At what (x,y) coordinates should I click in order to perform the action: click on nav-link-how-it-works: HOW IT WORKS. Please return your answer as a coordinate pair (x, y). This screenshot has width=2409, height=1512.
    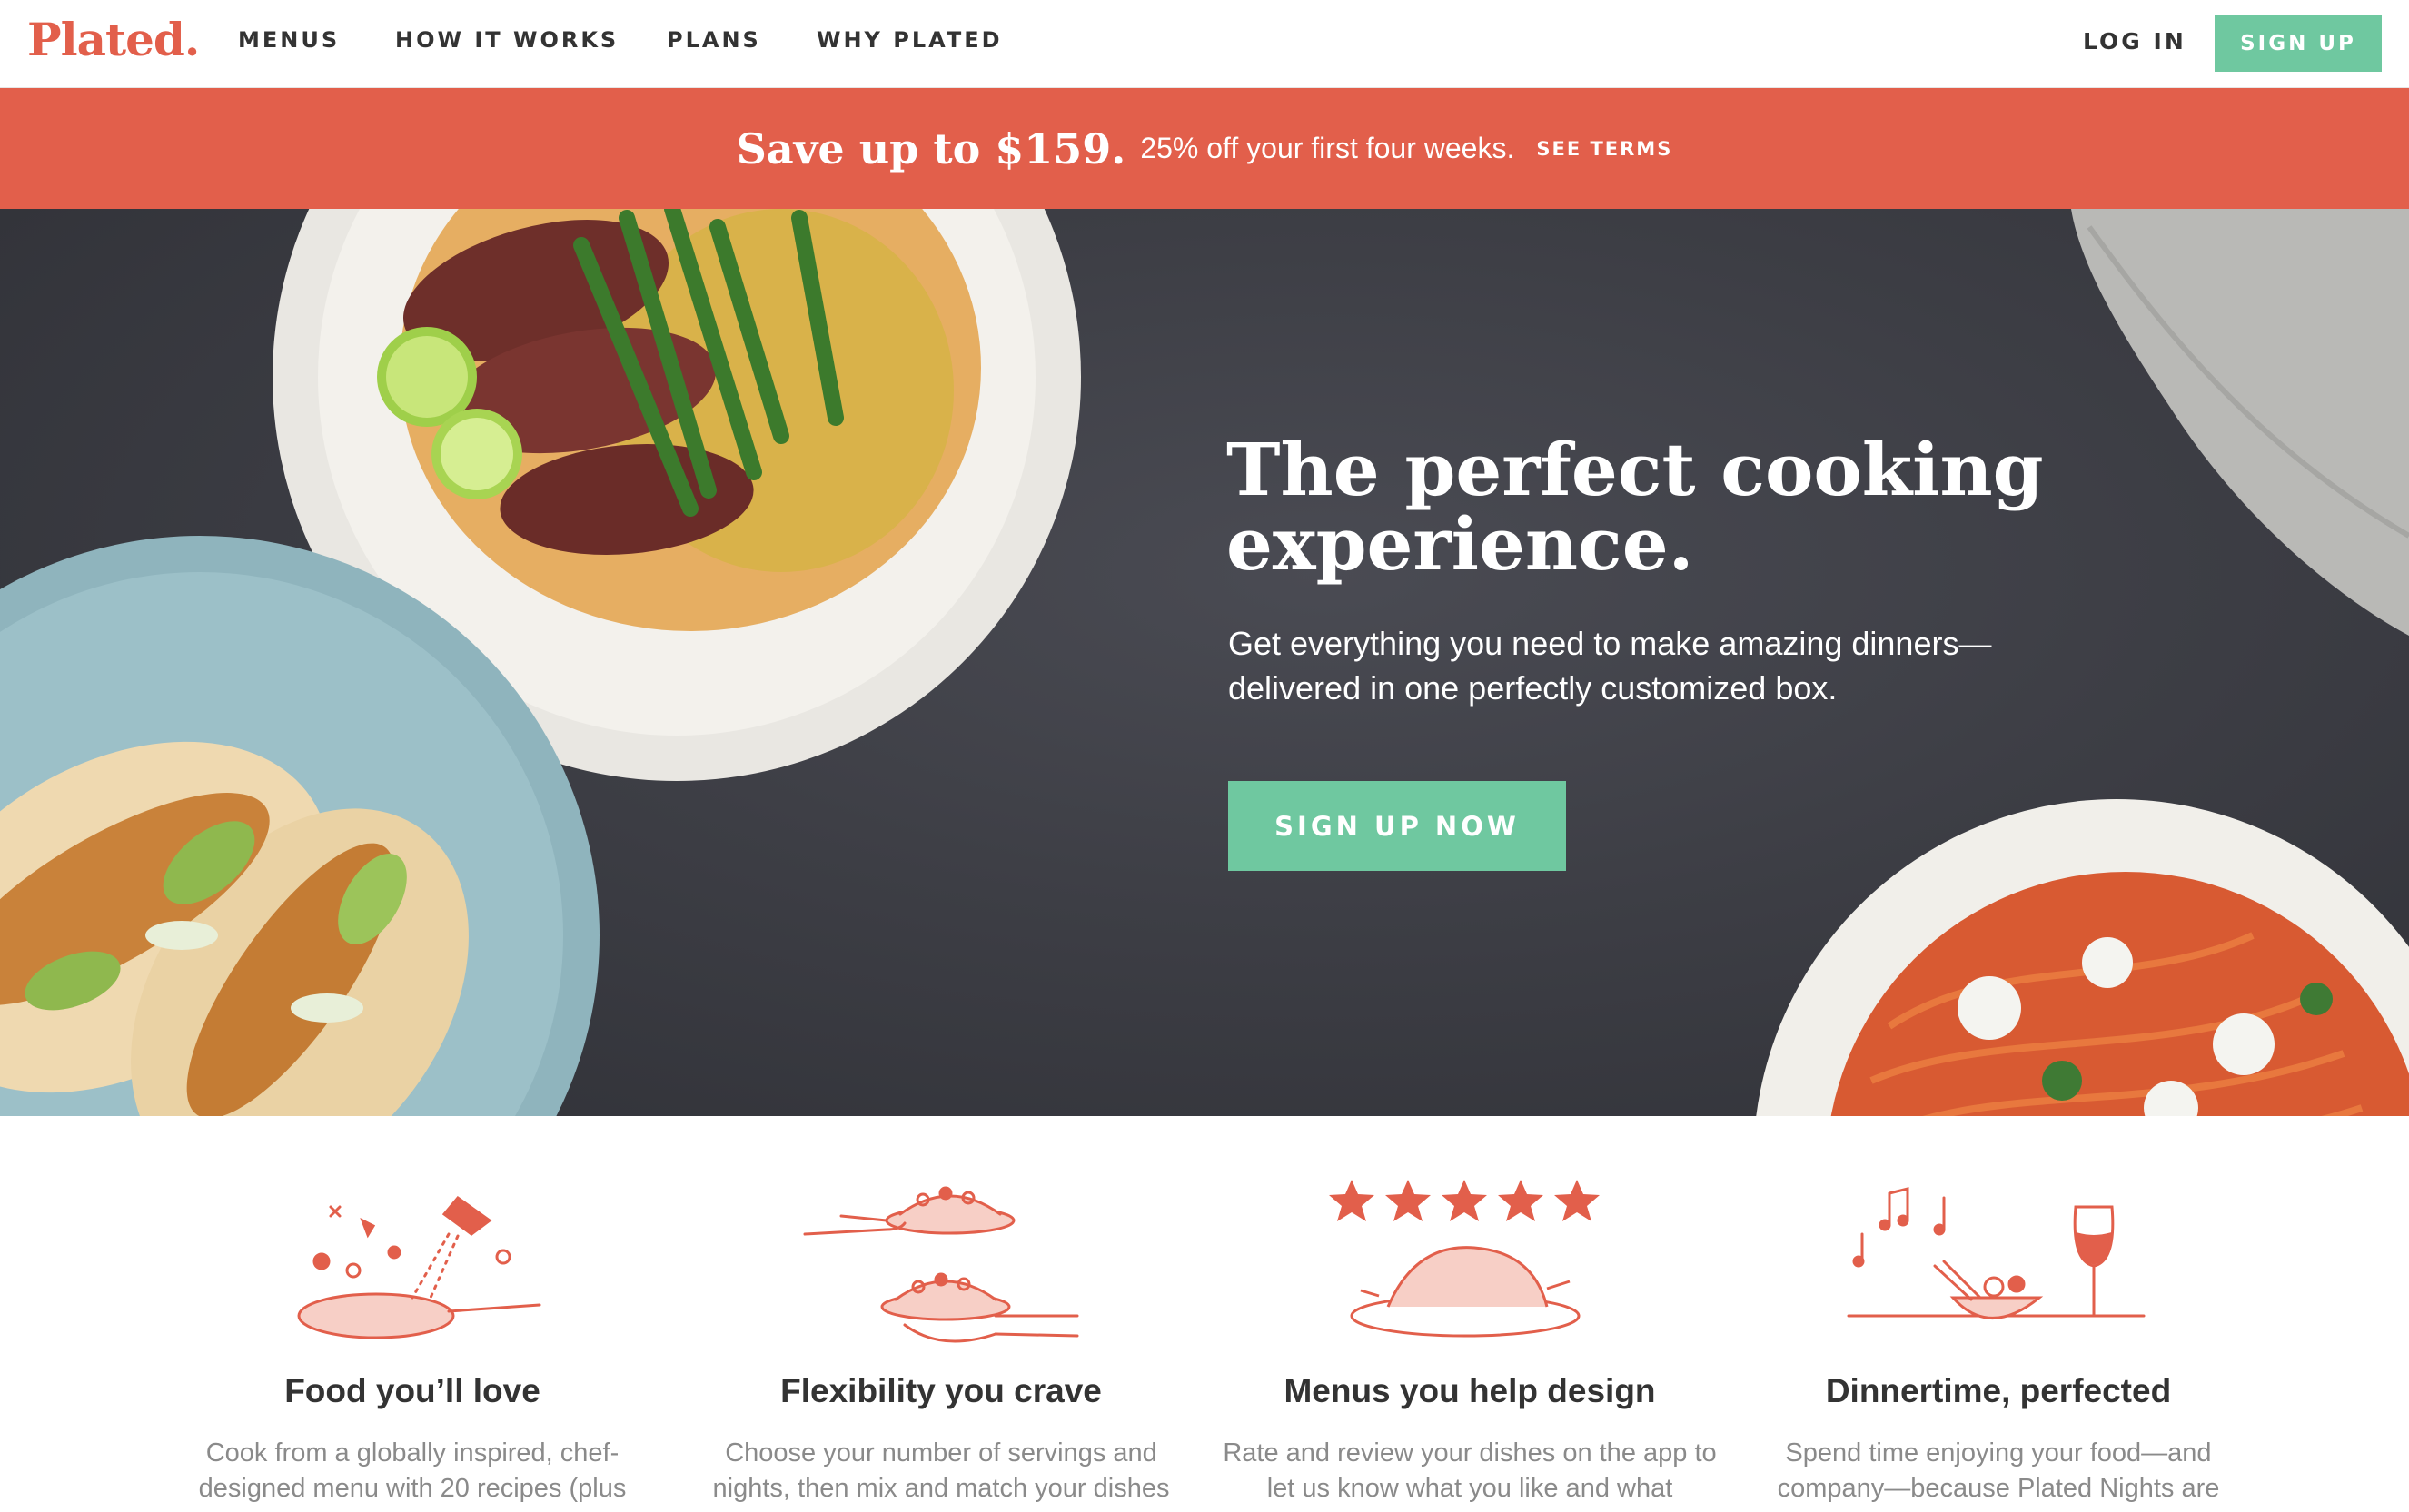
    Looking at the image, I should click on (507, 40).